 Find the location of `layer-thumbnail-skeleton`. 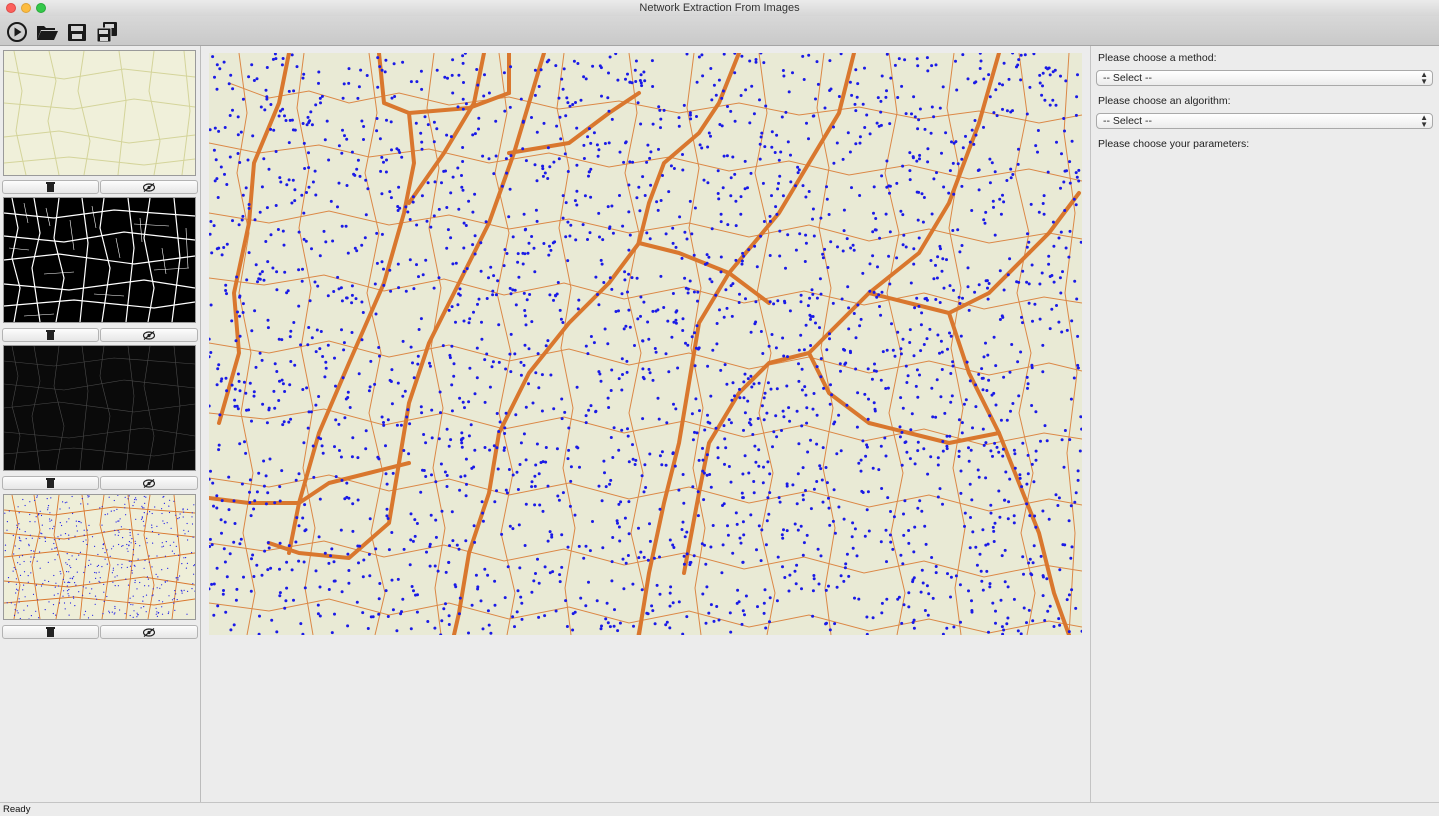

layer-thumbnail-skeleton is located at coordinates (99, 408).